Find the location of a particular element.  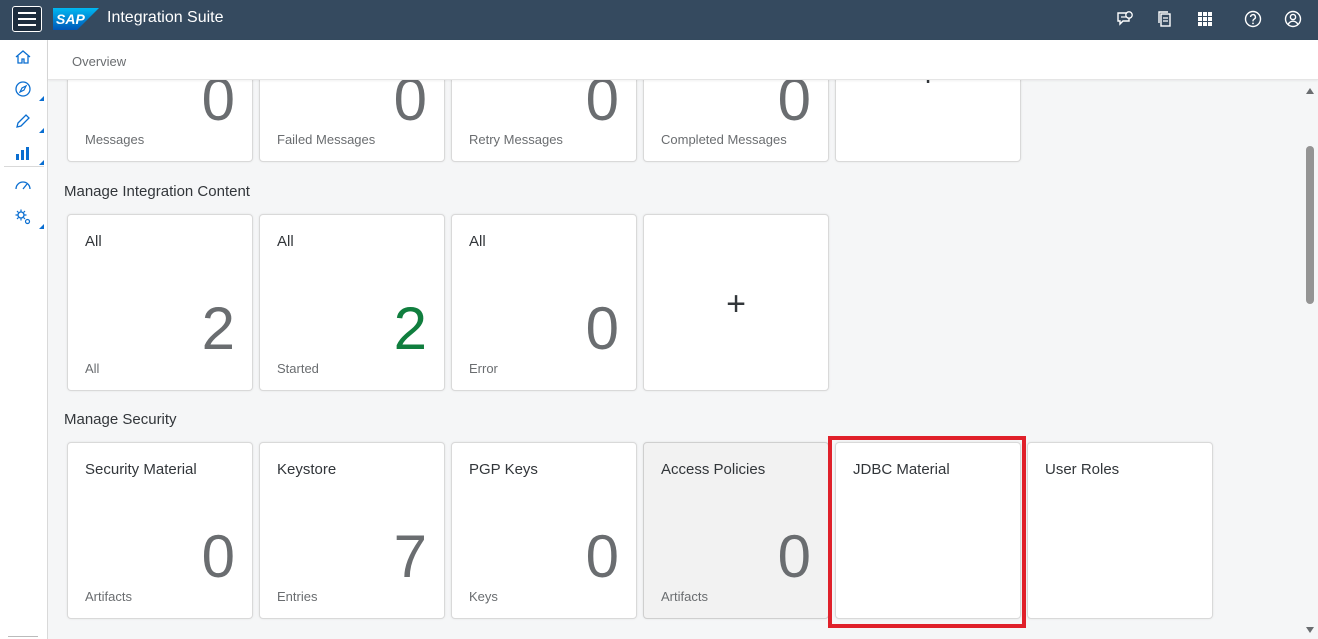

grid-icon is located at coordinates (1205, 19).